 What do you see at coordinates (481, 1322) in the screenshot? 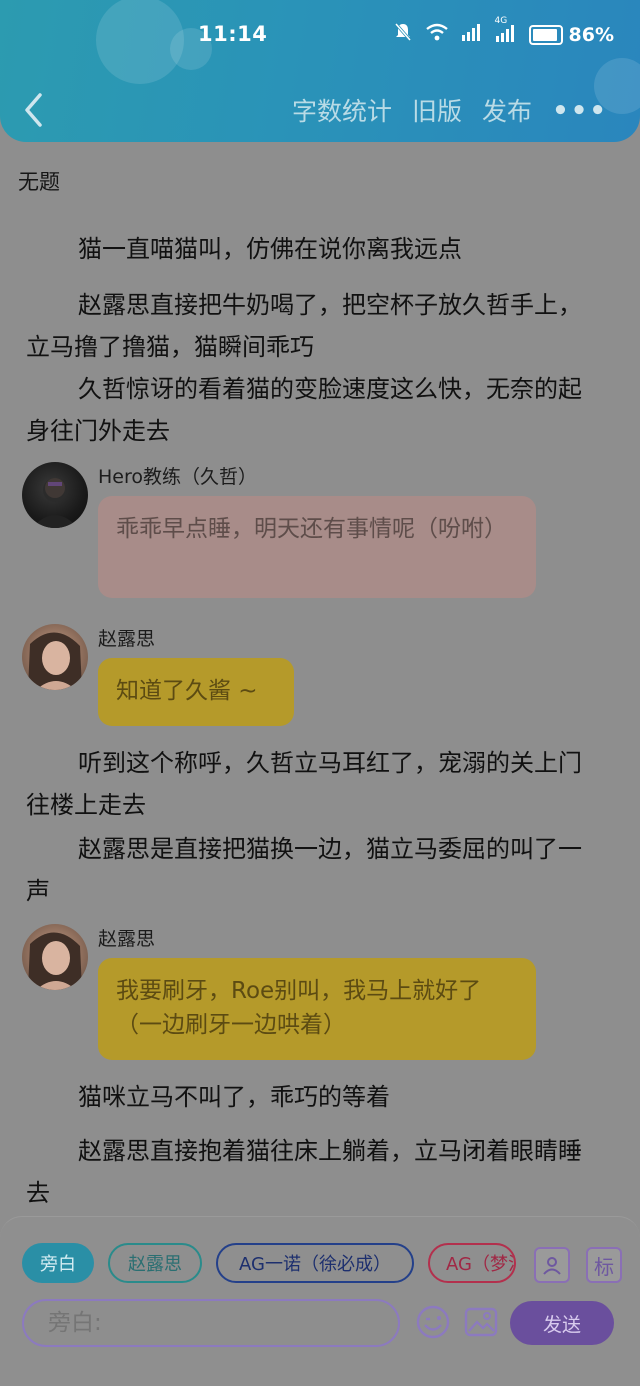
I see `image-icon` at bounding box center [481, 1322].